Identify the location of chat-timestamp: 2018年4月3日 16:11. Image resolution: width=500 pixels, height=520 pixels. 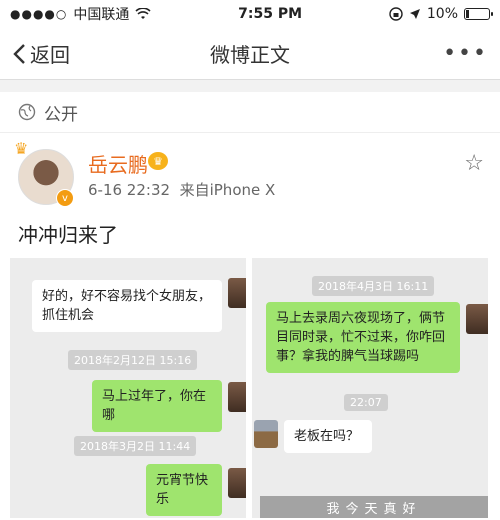
(373, 286).